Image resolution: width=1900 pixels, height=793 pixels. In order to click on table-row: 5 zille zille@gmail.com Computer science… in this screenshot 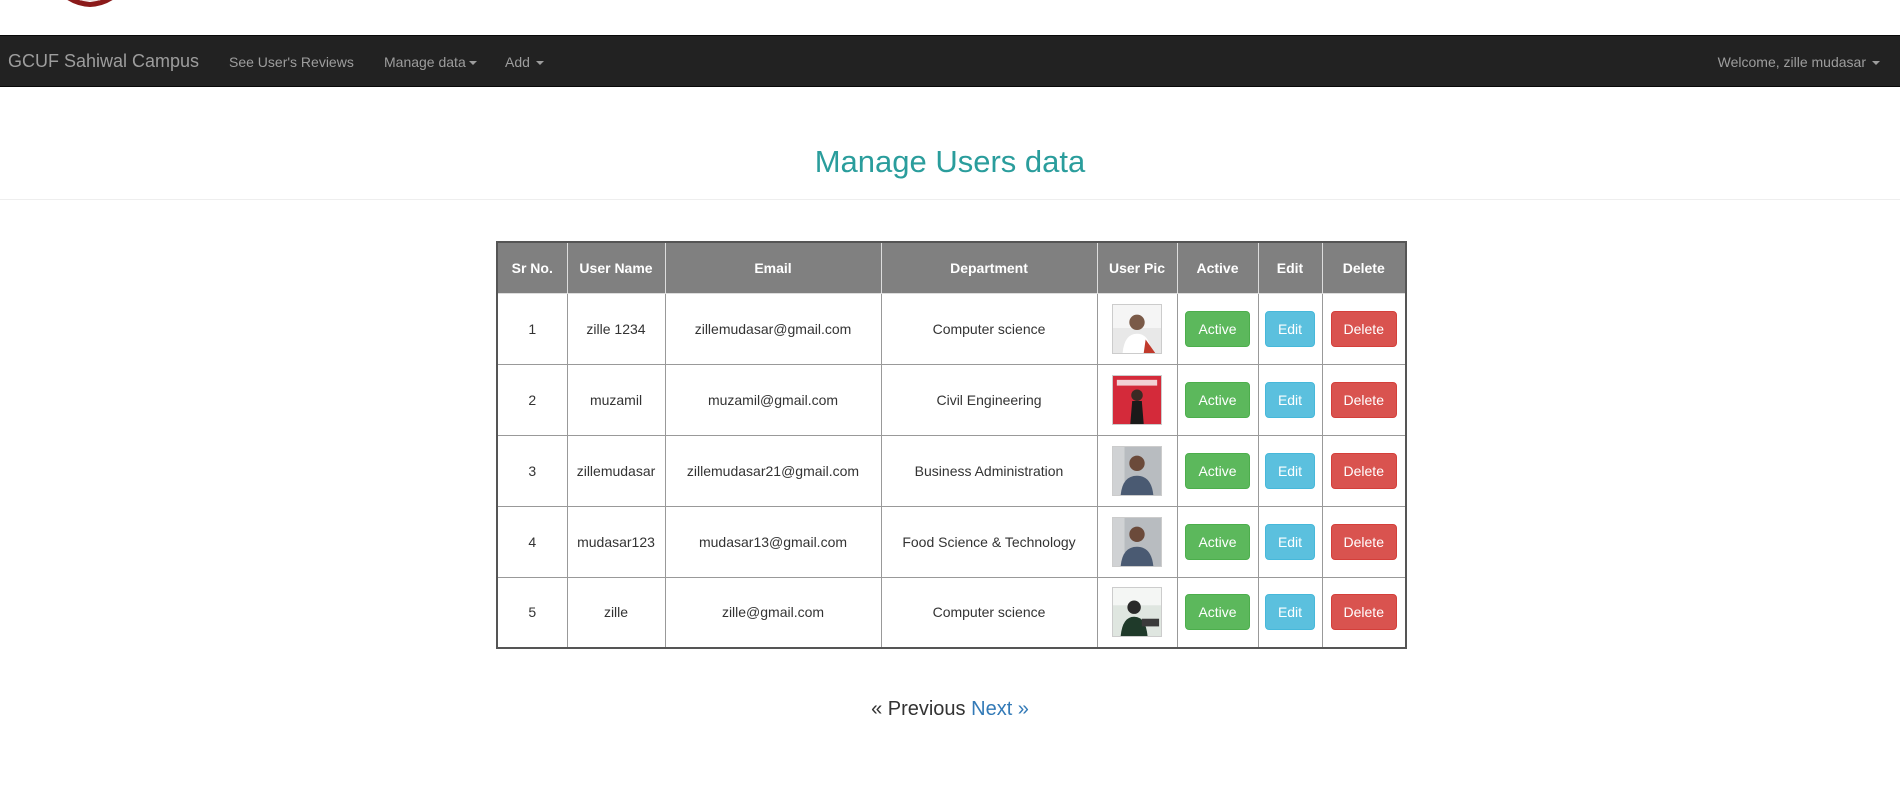, I will do `click(951, 612)`.